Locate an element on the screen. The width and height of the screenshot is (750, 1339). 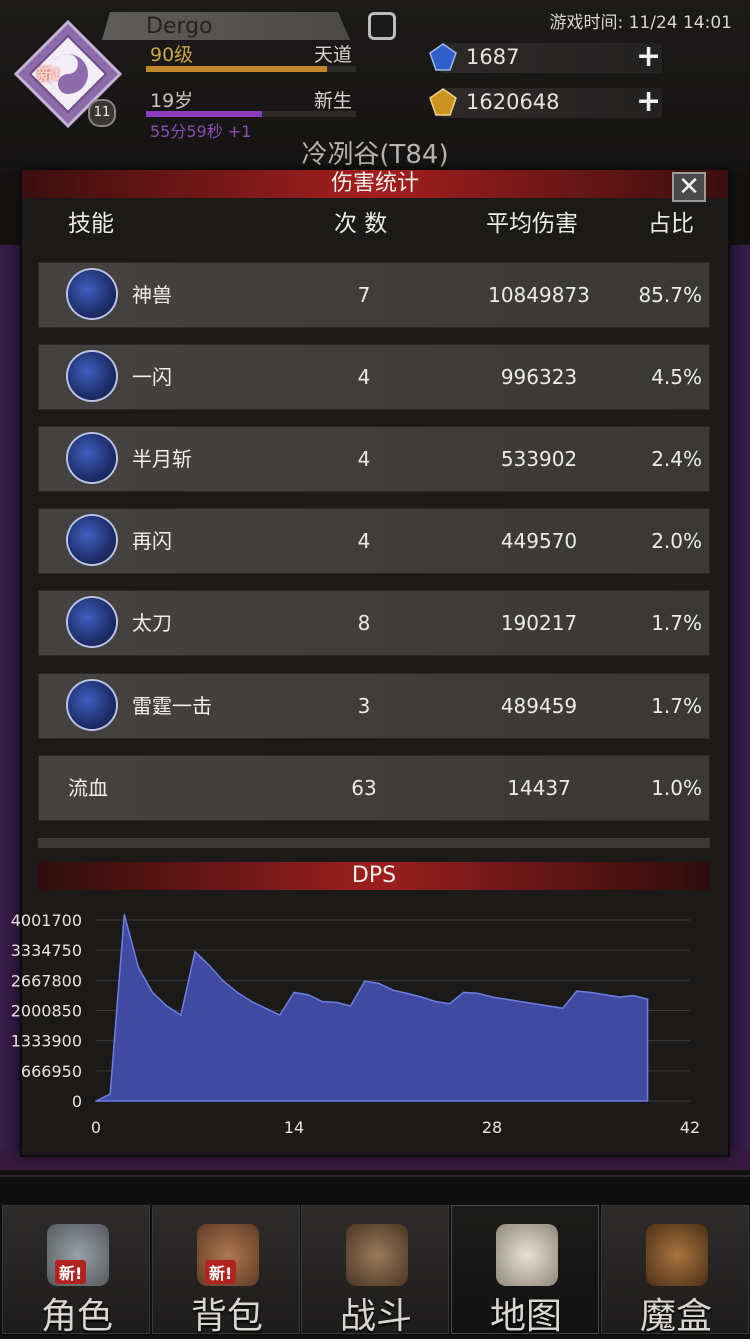
skill-name: 雷霆一击 is located at coordinates (172, 706).